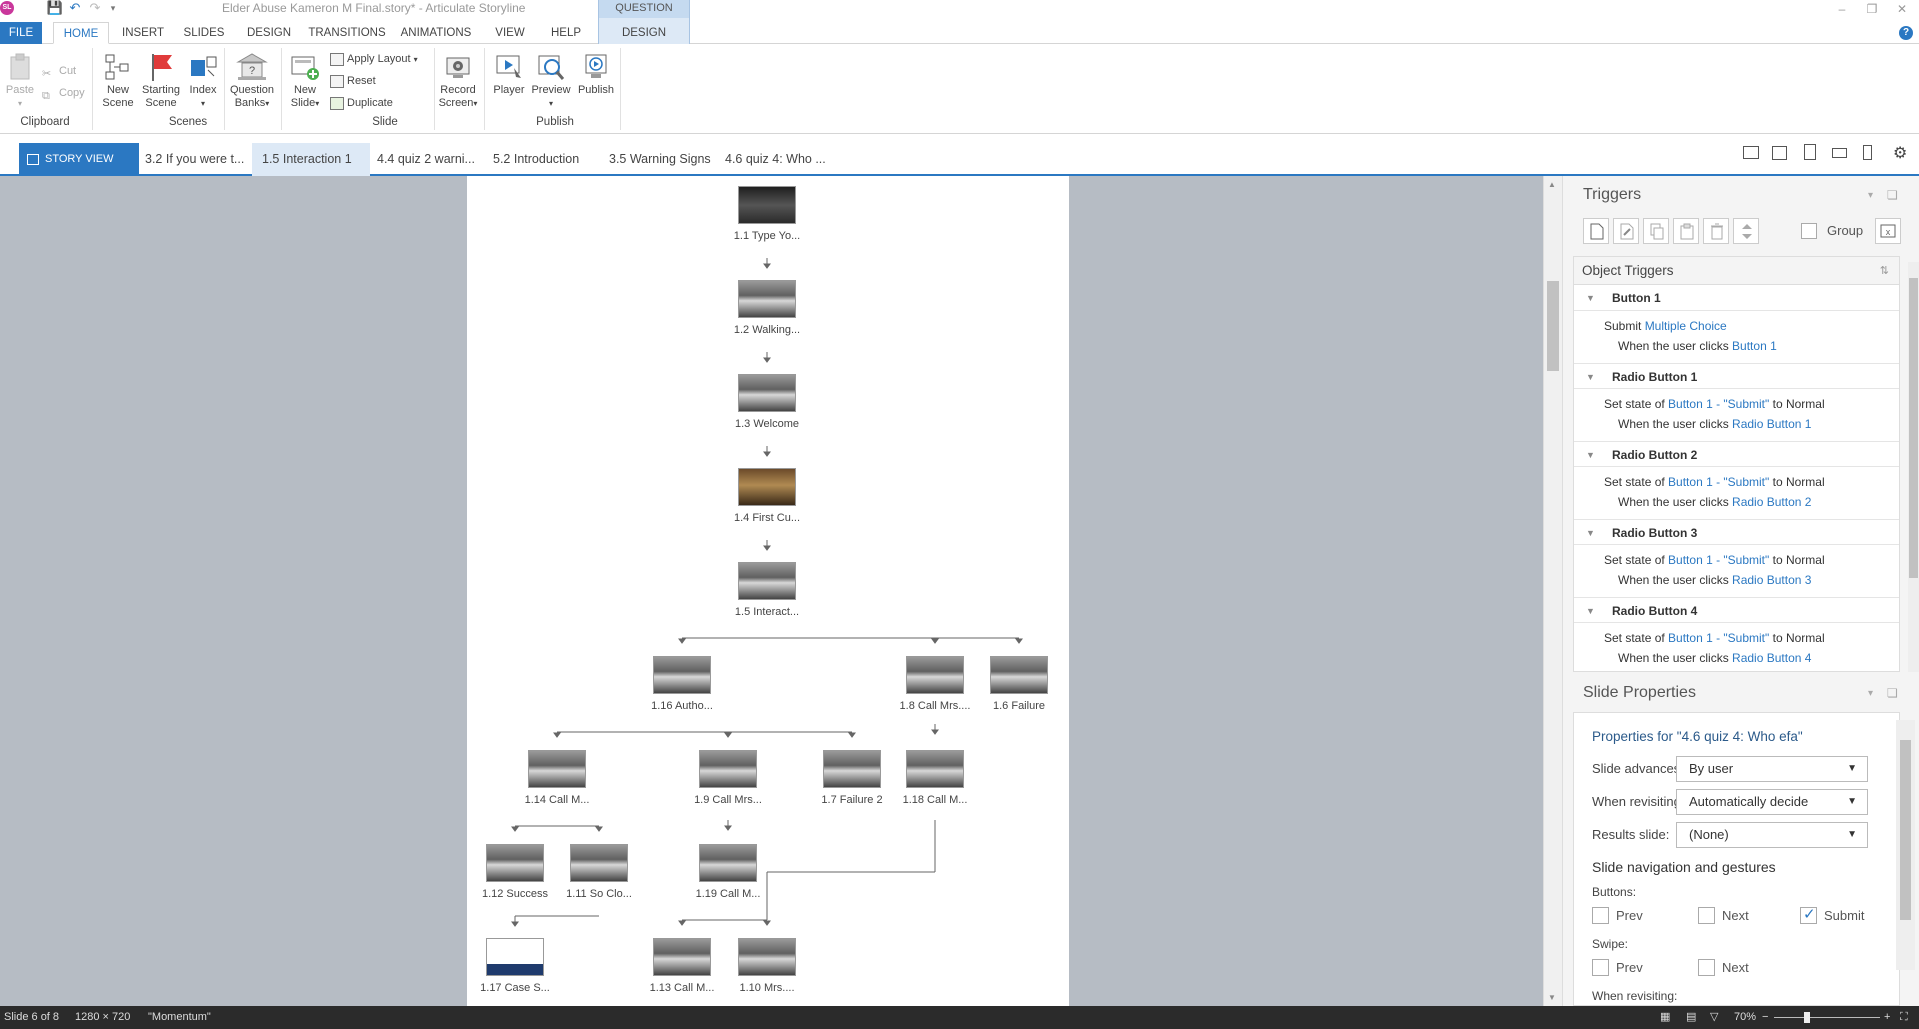 The image size is (1919, 1029). I want to click on trigger-group-radio-button-4: ▼ Radio Button 4, so click(1736, 610).